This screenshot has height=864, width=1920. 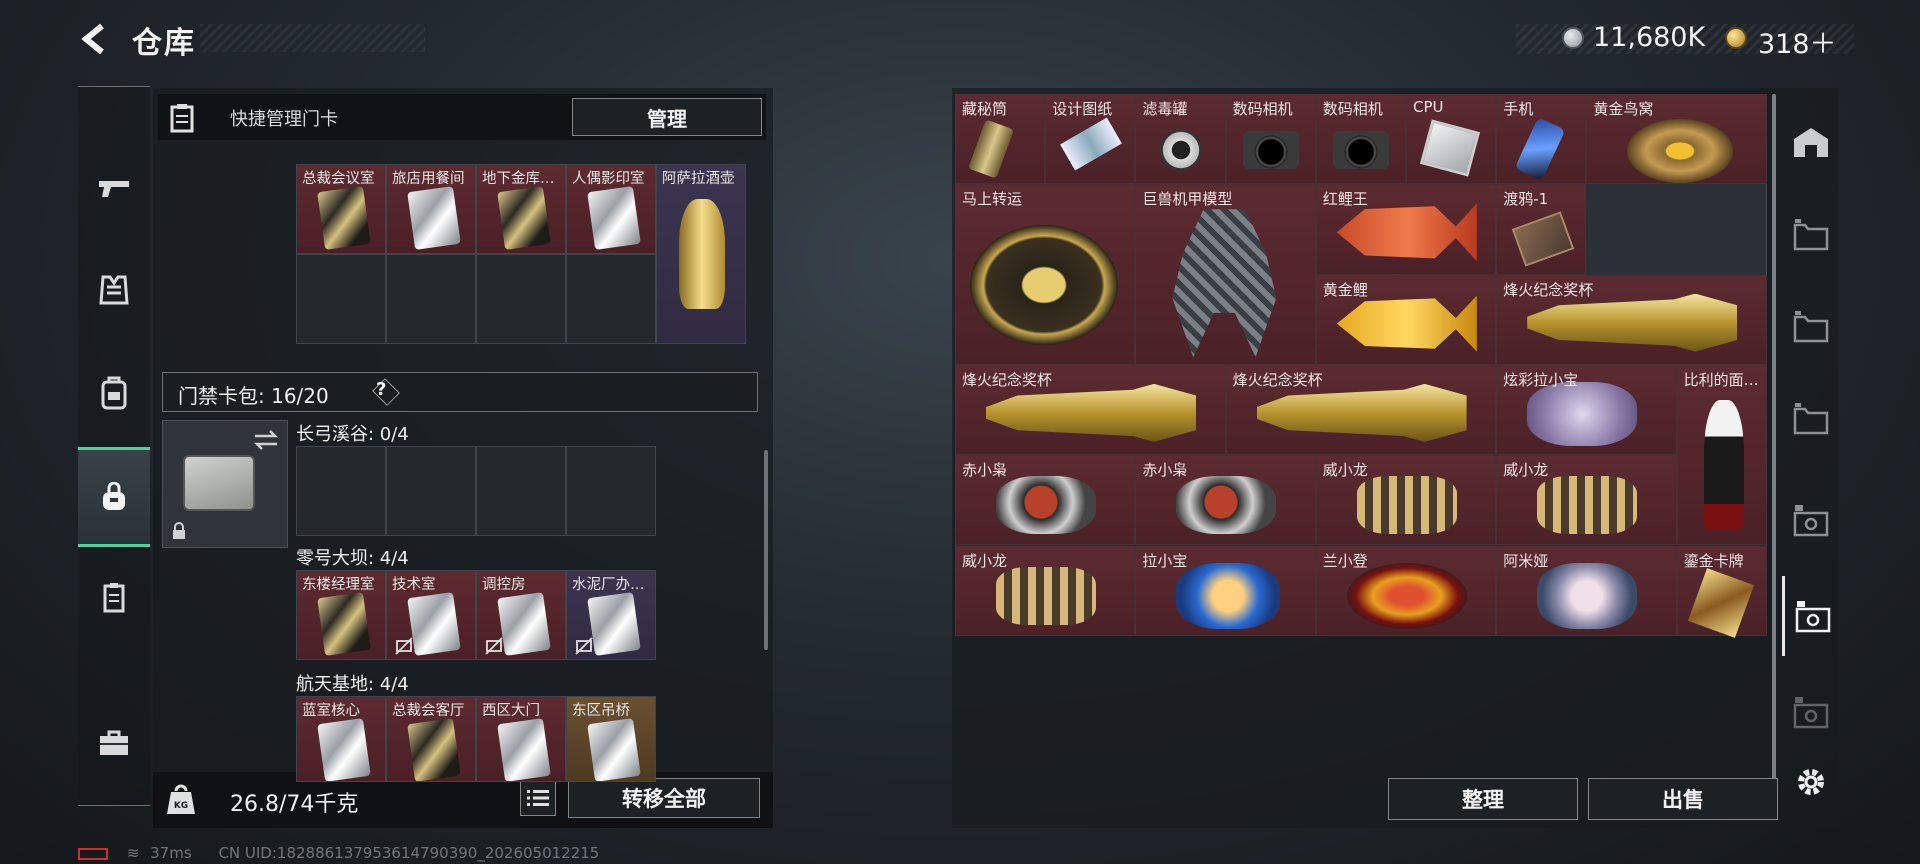 I want to click on section-label: 长弓溪谷: 0/4, so click(x=352, y=434).